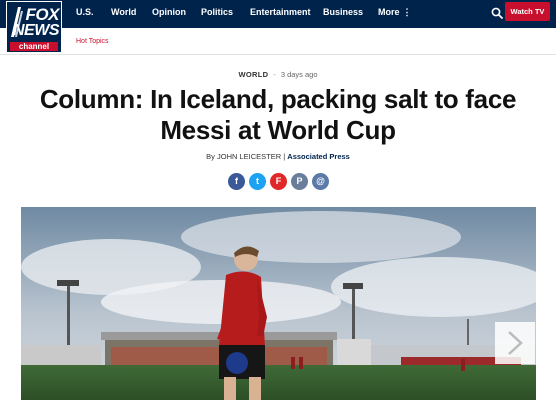 The image size is (556, 400). I want to click on vertical-dots-icon: ⋮, so click(407, 12).